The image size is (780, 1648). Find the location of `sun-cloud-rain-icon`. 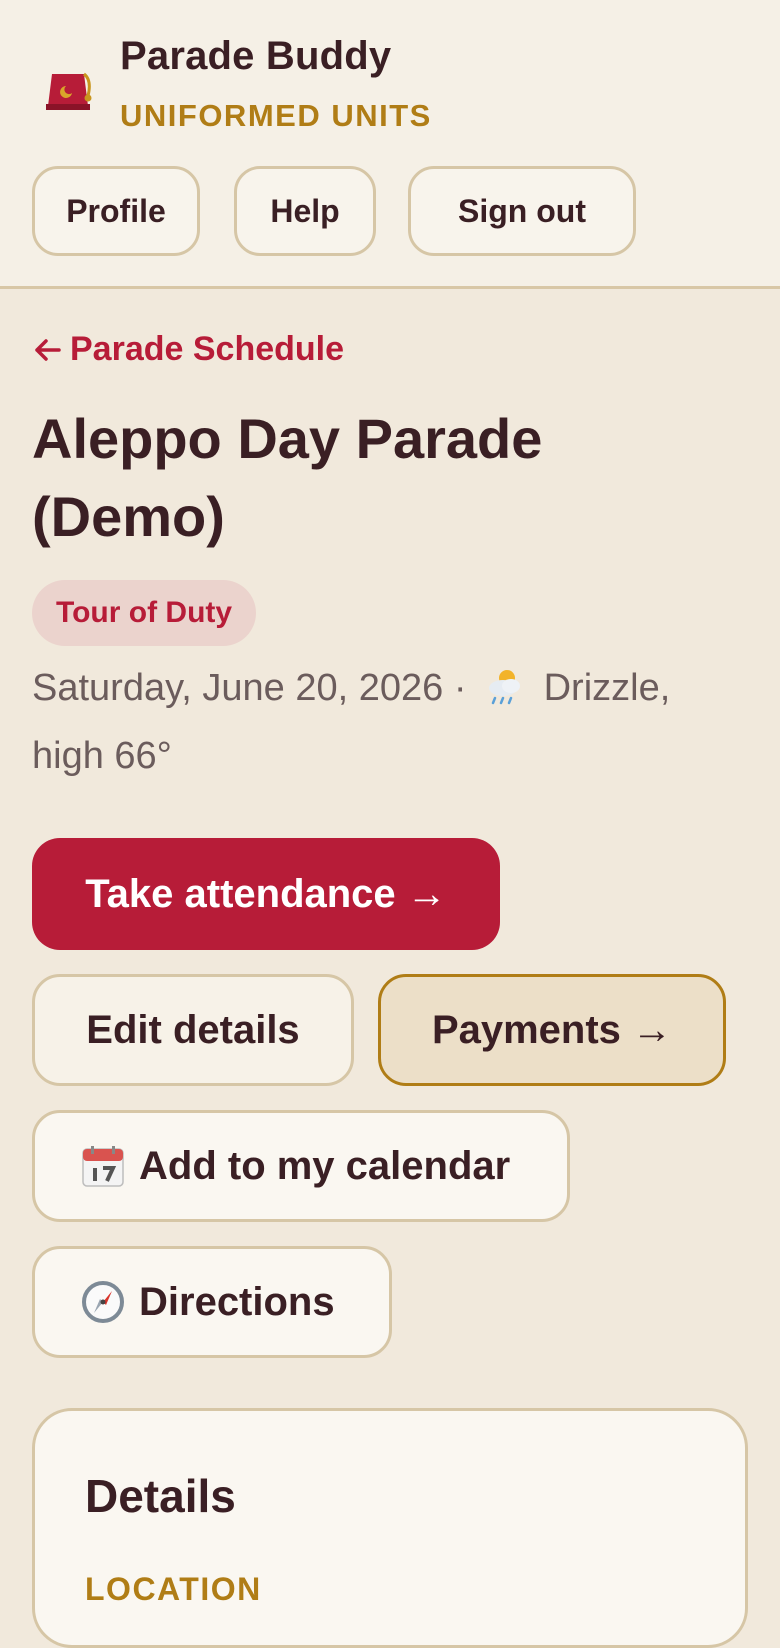

sun-cloud-rain-icon is located at coordinates (505, 687).